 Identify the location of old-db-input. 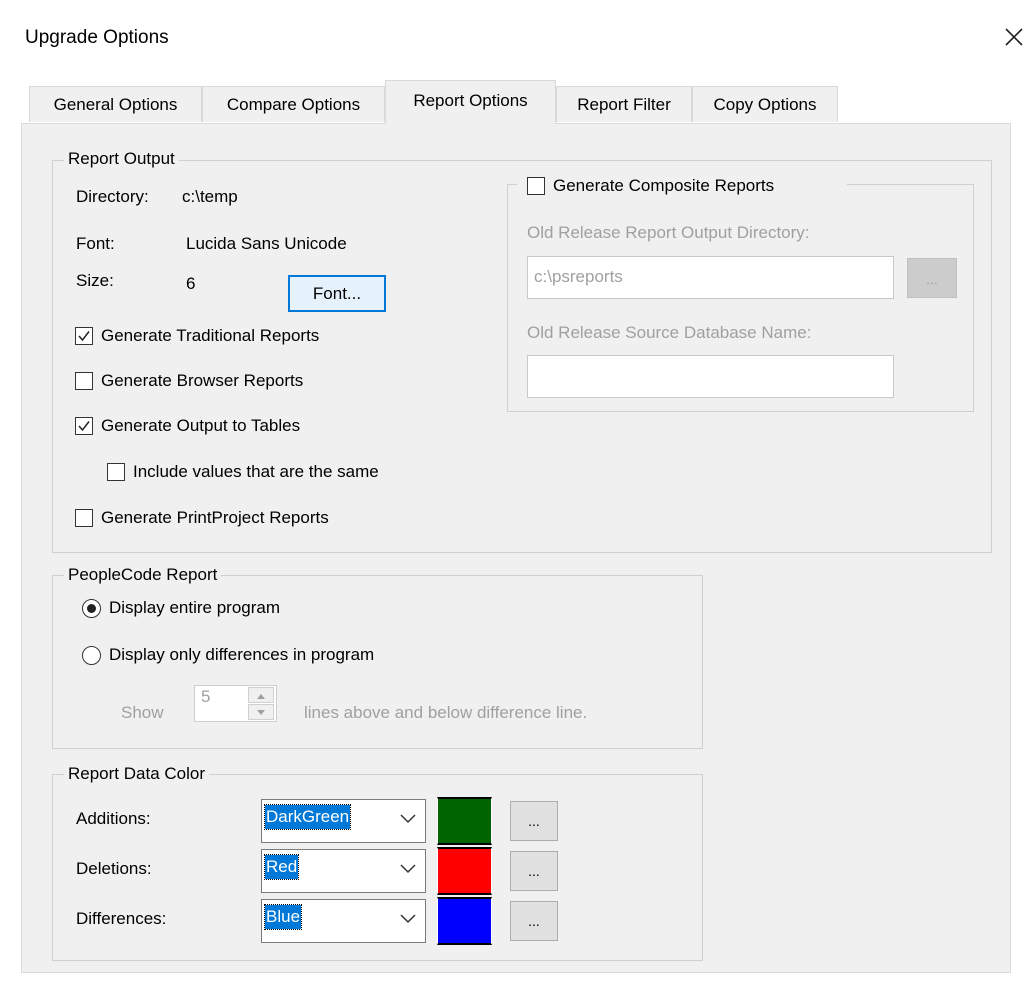
(710, 376).